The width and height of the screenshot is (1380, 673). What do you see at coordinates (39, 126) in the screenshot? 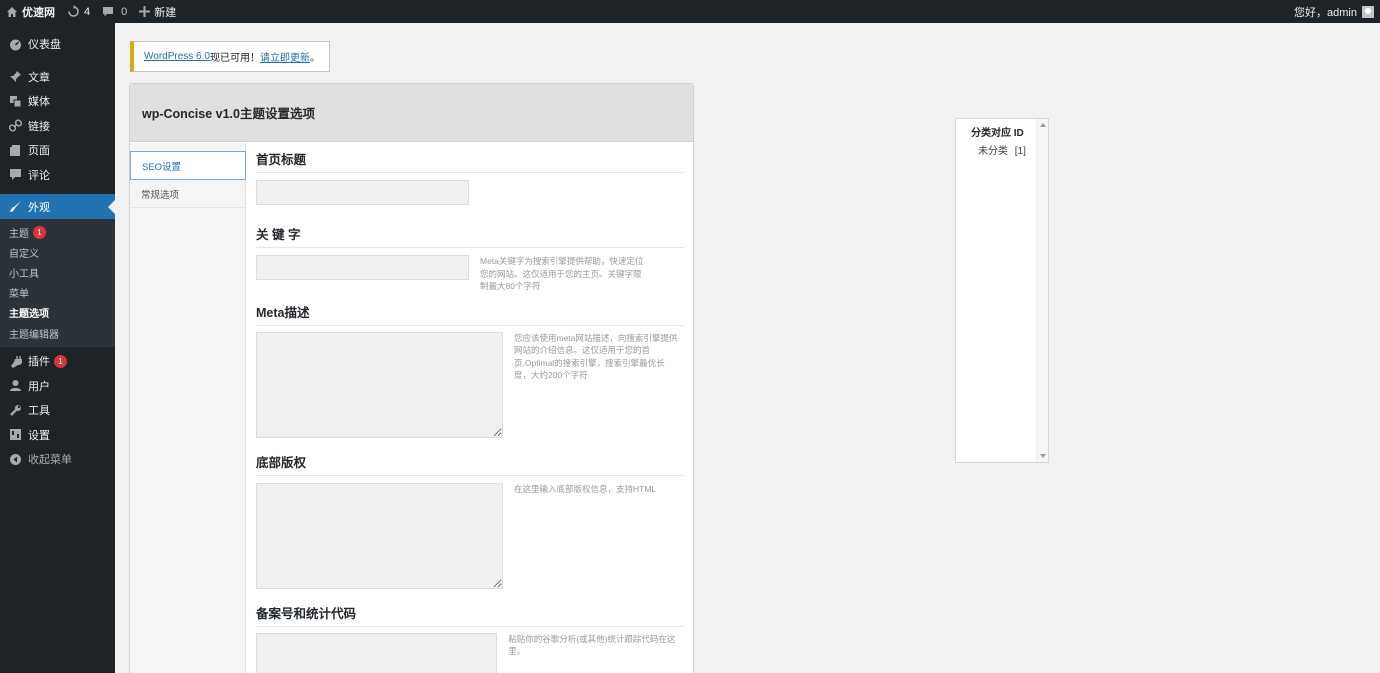
I see `sidebar-item-label: 链接` at bounding box center [39, 126].